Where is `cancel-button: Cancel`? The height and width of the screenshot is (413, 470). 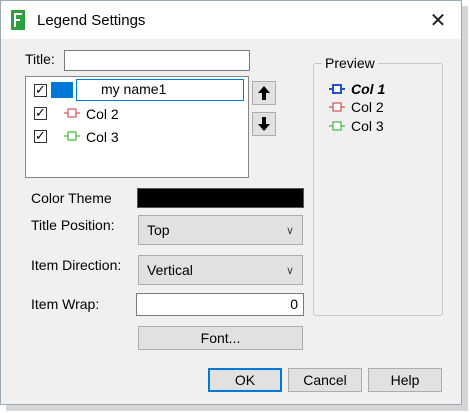 cancel-button: Cancel is located at coordinates (325, 380).